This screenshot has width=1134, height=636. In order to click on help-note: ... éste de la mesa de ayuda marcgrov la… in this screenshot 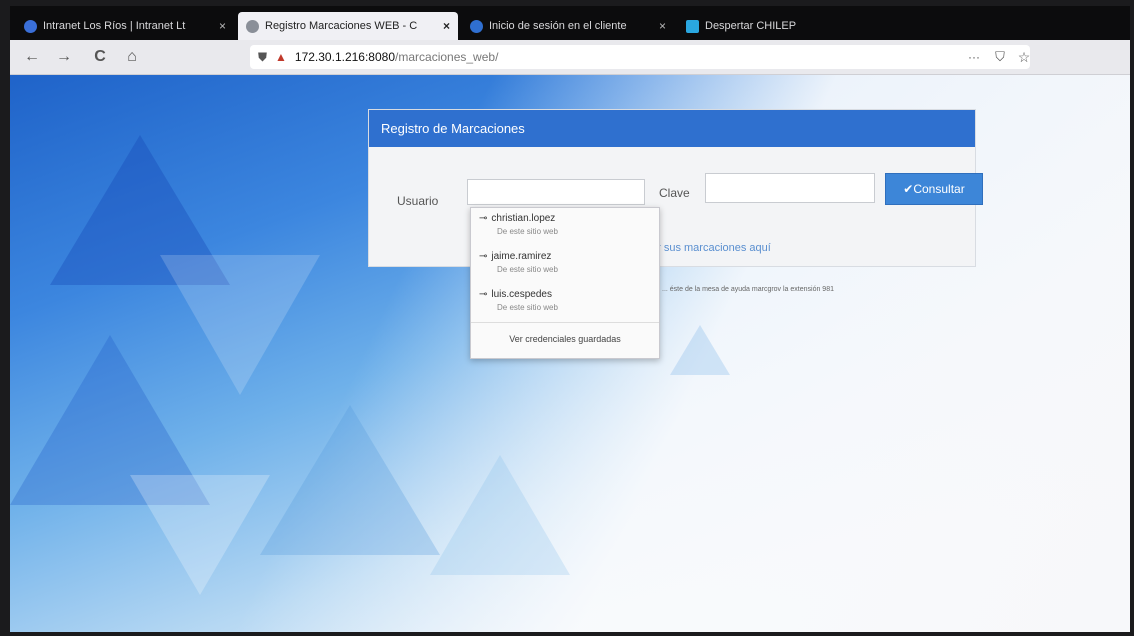, I will do `click(748, 289)`.